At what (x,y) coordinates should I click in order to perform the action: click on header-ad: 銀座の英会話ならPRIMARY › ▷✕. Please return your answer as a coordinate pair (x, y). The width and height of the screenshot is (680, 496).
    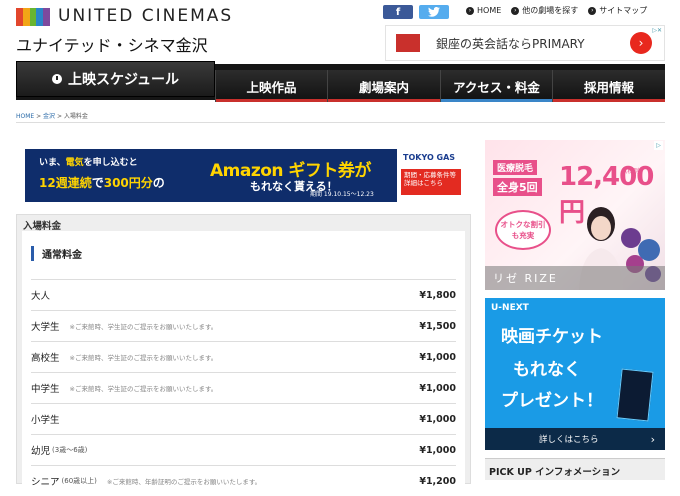
    Looking at the image, I should click on (525, 43).